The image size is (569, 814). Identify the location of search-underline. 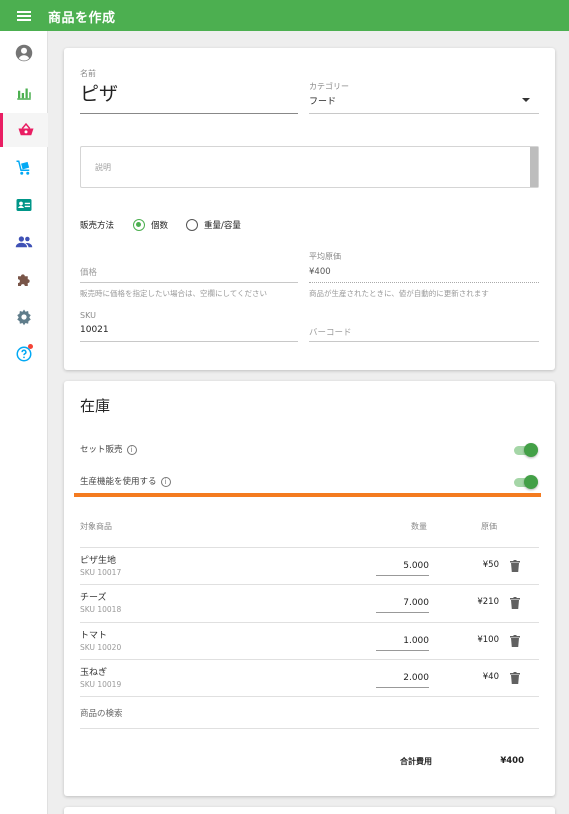
(309, 728).